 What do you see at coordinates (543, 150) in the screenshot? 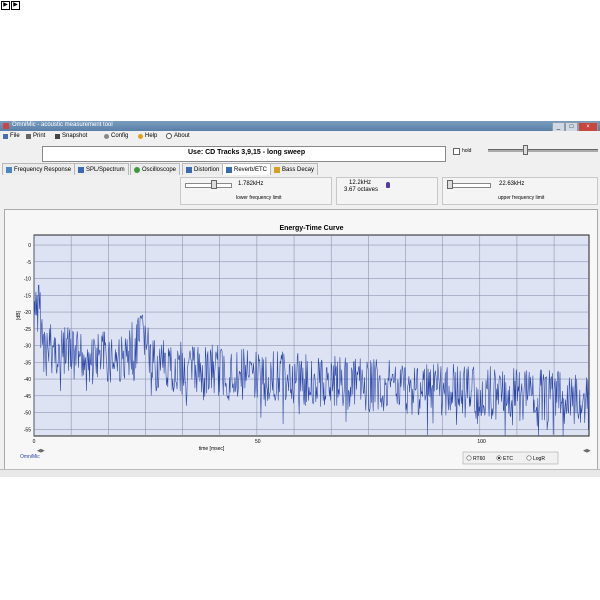
I see `top-slider-track` at bounding box center [543, 150].